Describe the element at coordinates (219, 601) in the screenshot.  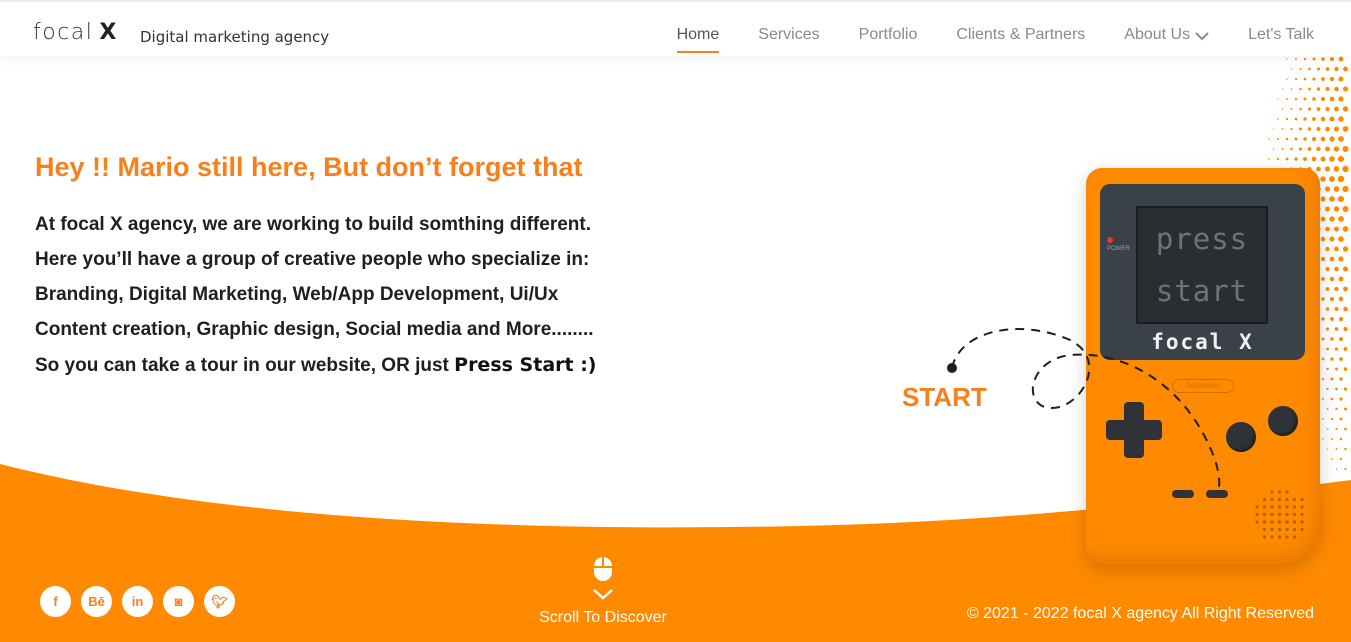
I see `twitter-icon: 🐦︎` at that location.